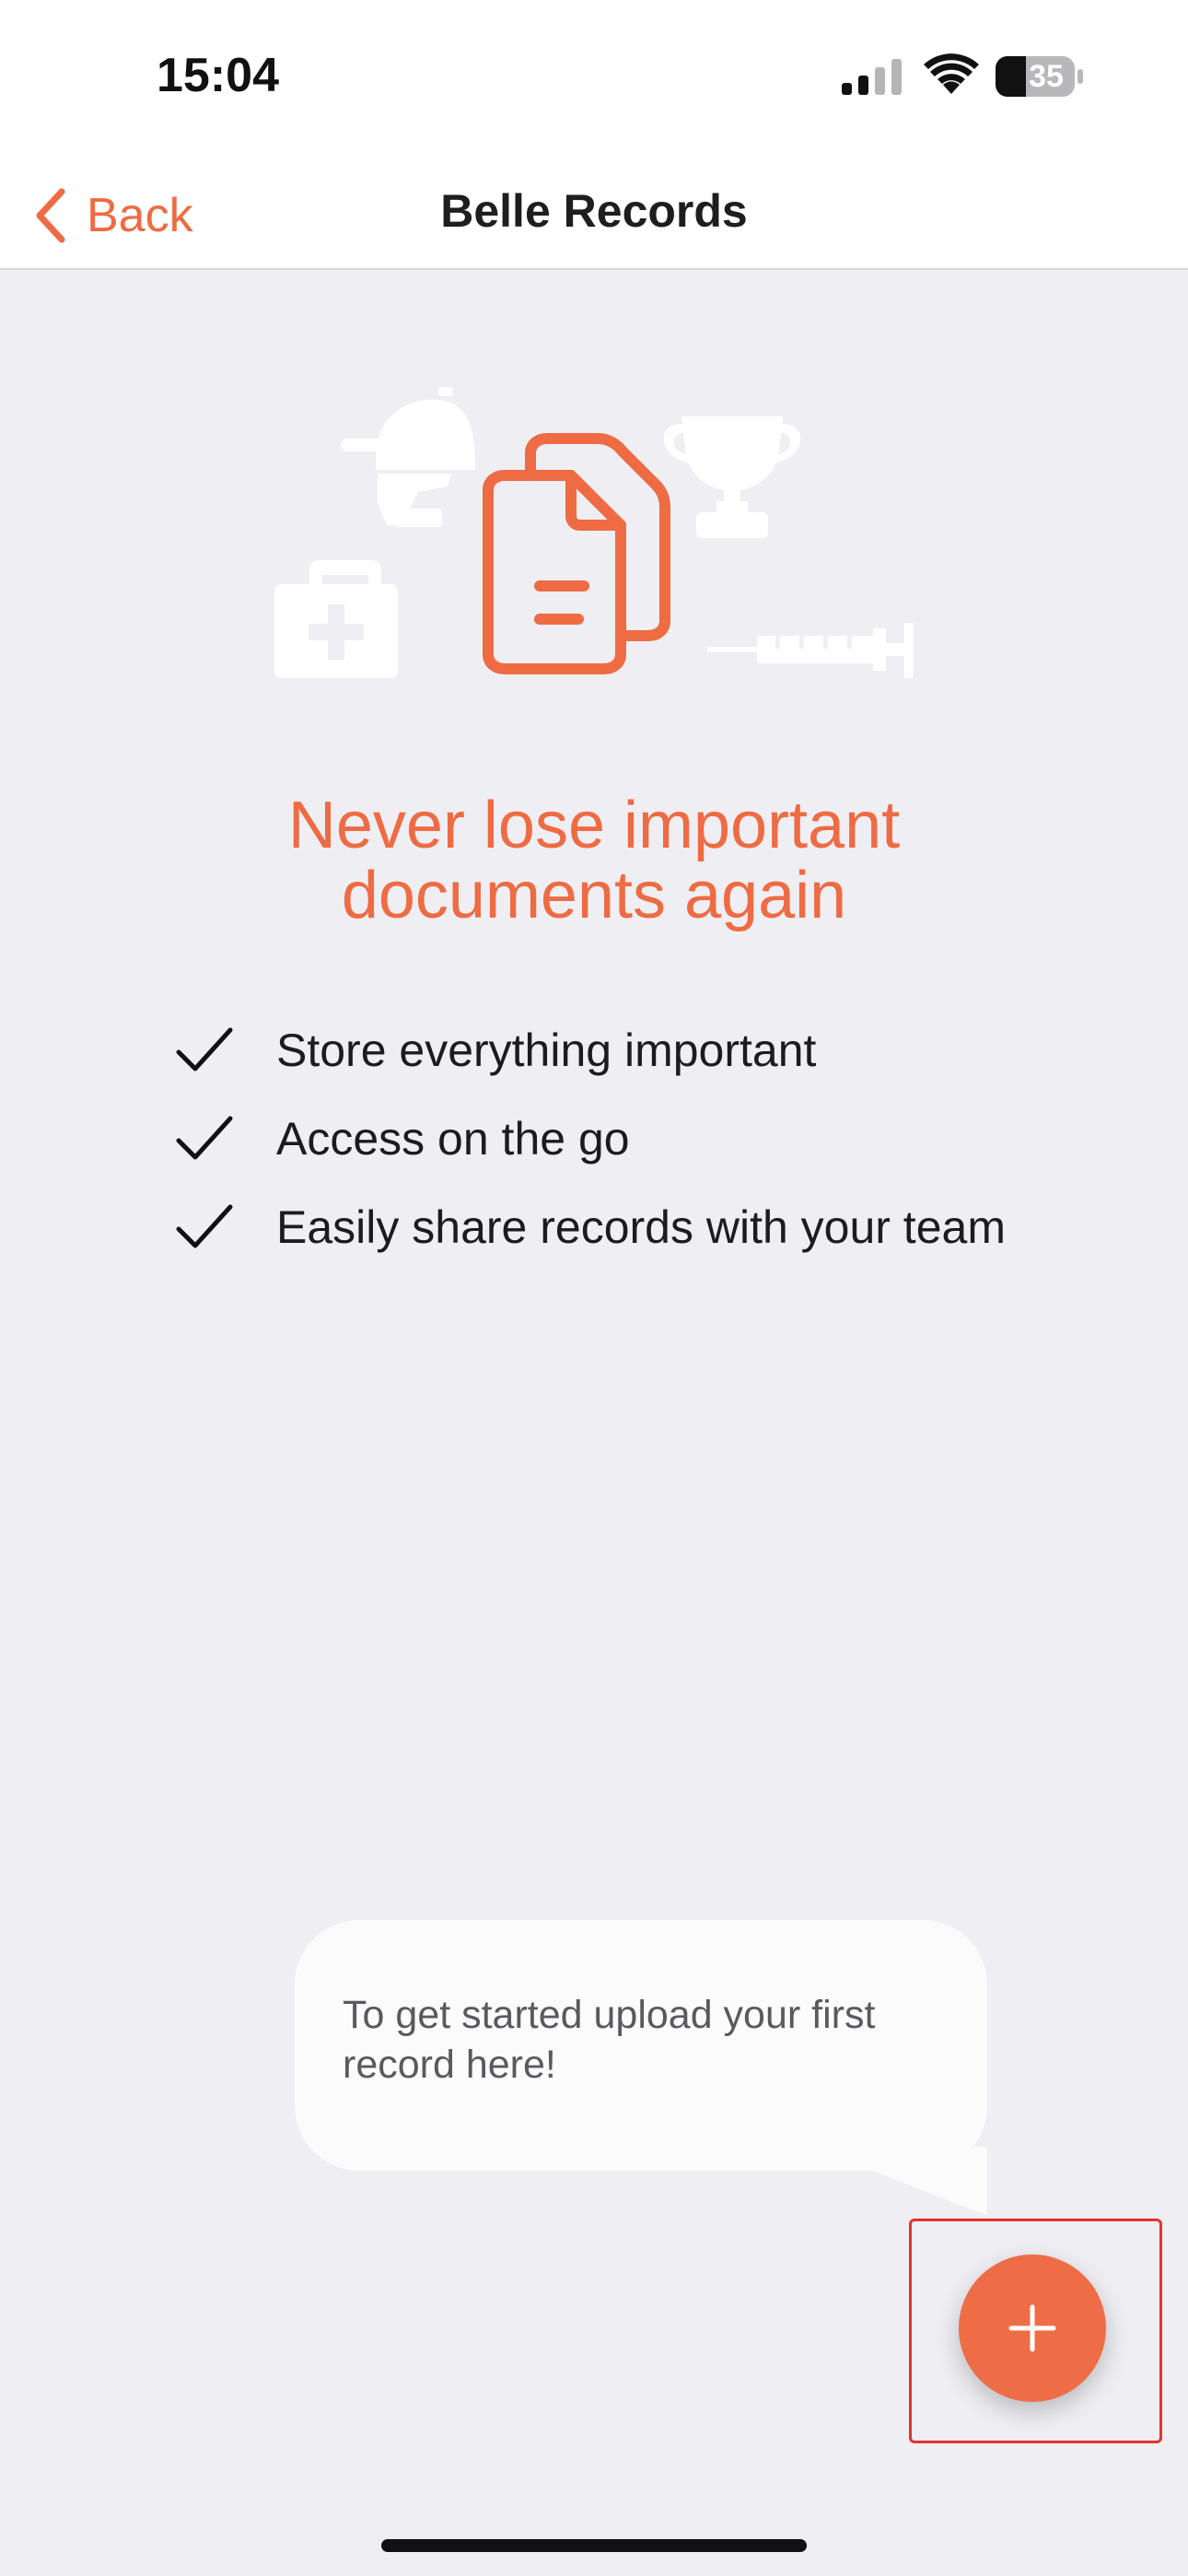 This screenshot has height=2576, width=1188. I want to click on add-record-button, so click(1032, 2328).